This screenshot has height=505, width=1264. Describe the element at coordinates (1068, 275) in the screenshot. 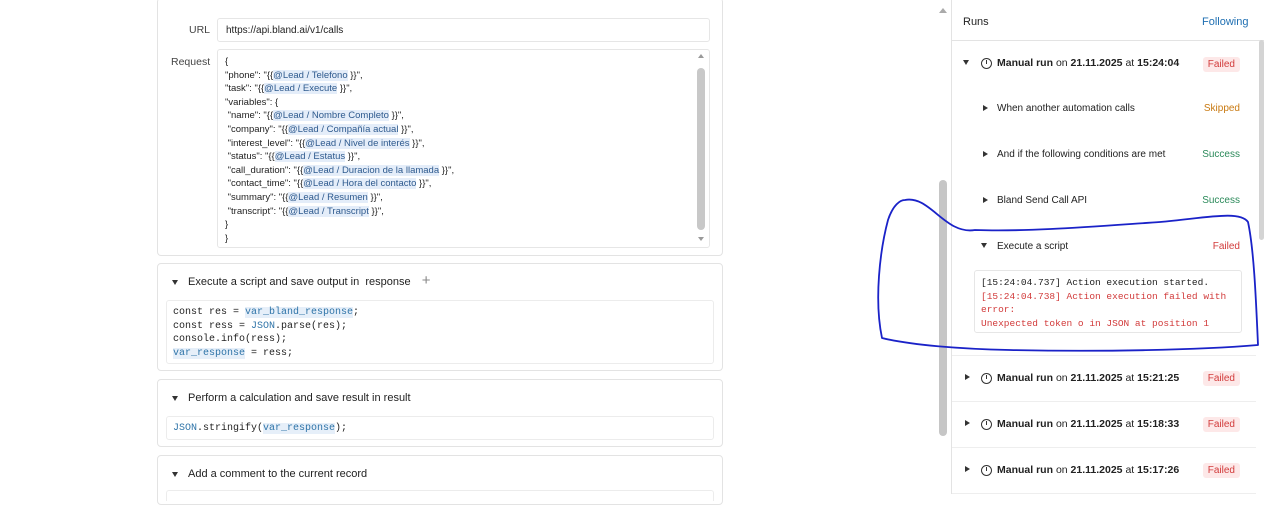

I see `hand-drawn-annotation` at that location.